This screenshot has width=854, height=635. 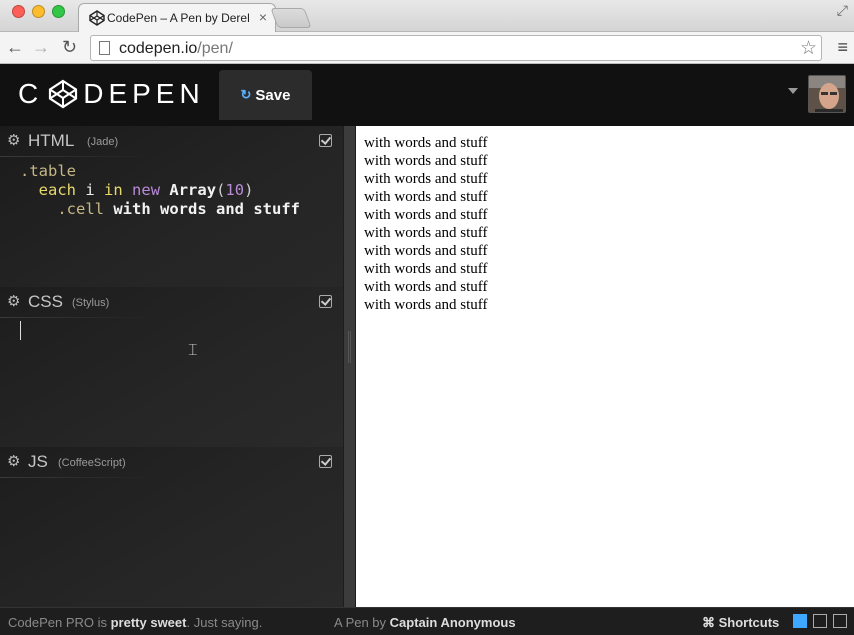 What do you see at coordinates (97, 18) in the screenshot?
I see `codepen-favicon-icon` at bounding box center [97, 18].